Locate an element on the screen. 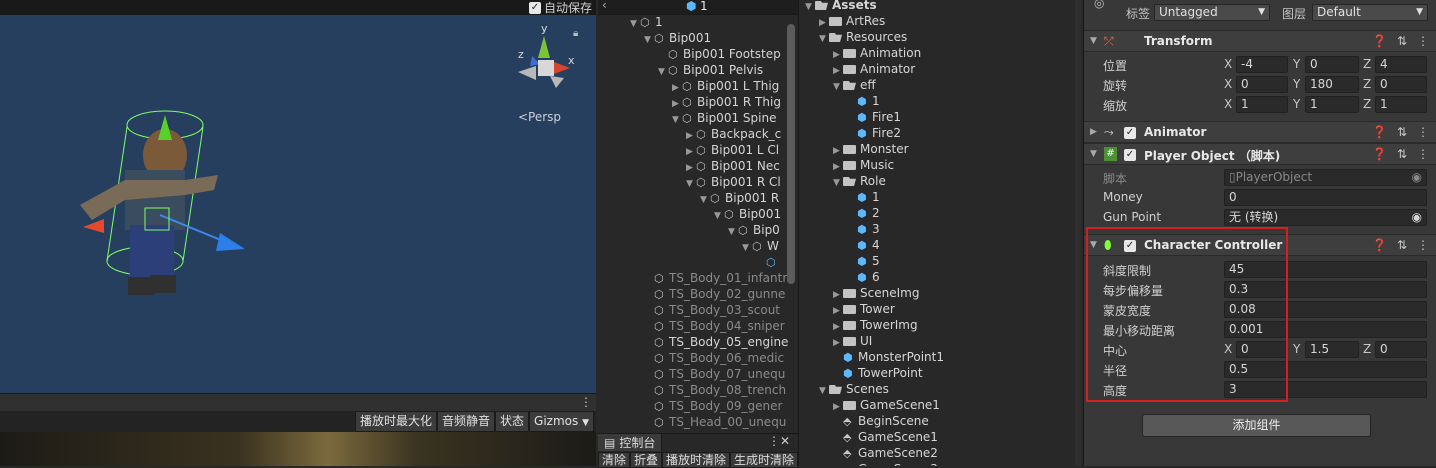  check-icon: ✓ is located at coordinates (534, 7).